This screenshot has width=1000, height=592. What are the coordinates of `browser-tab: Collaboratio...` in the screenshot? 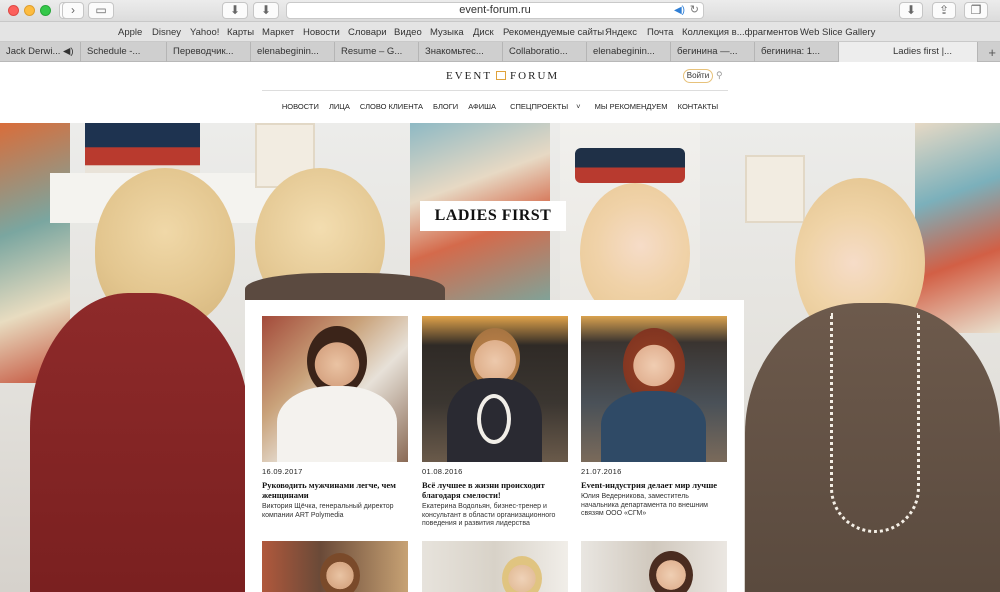 It's located at (545, 52).